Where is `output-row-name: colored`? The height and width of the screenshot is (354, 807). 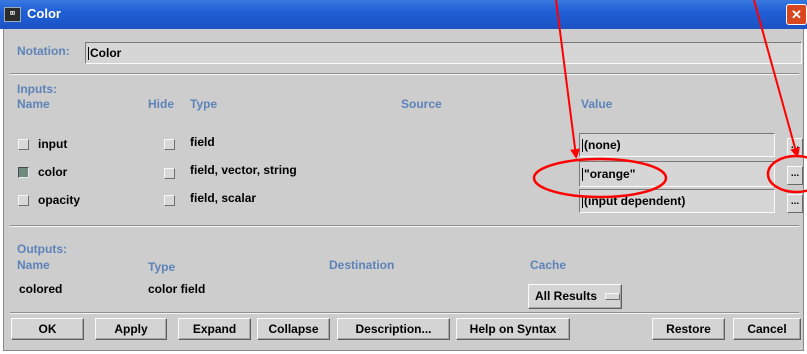 output-row-name: colored is located at coordinates (41, 289).